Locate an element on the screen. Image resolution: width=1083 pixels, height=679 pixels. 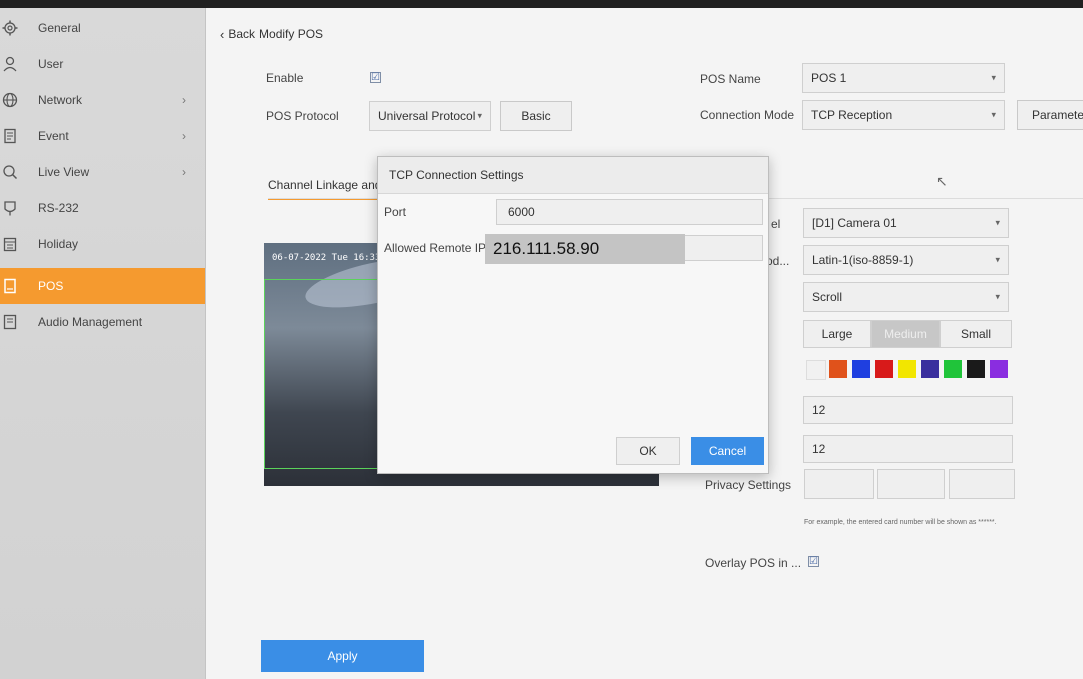
pos-name-value: POS 1 is located at coordinates (829, 78).